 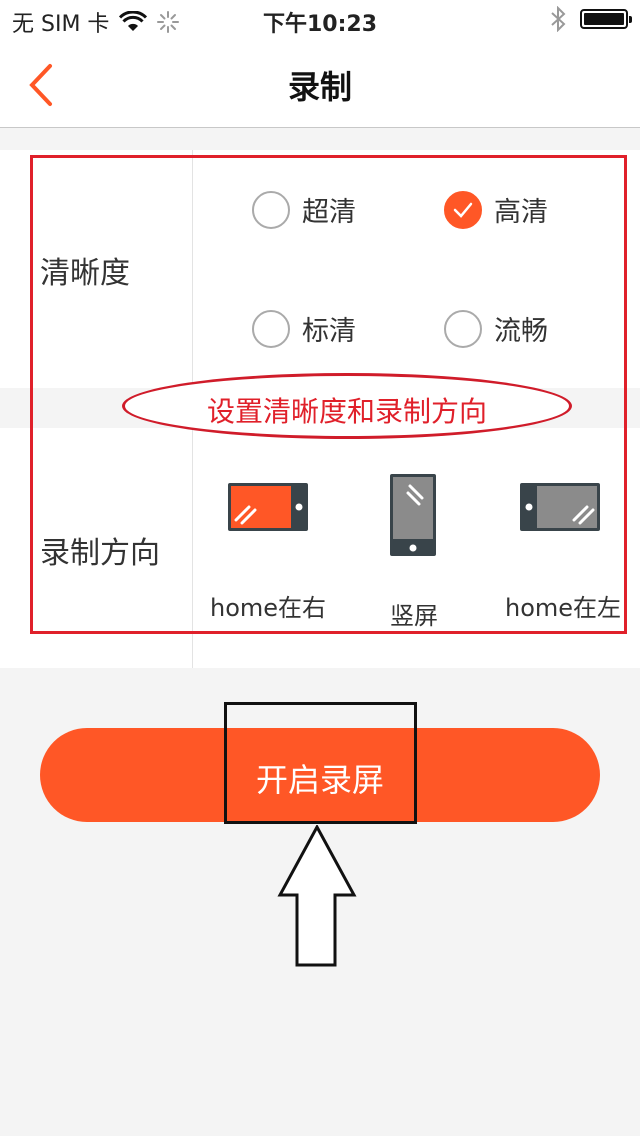 I want to click on annotation-text: 设置清晰度和录制方向, so click(x=346, y=411).